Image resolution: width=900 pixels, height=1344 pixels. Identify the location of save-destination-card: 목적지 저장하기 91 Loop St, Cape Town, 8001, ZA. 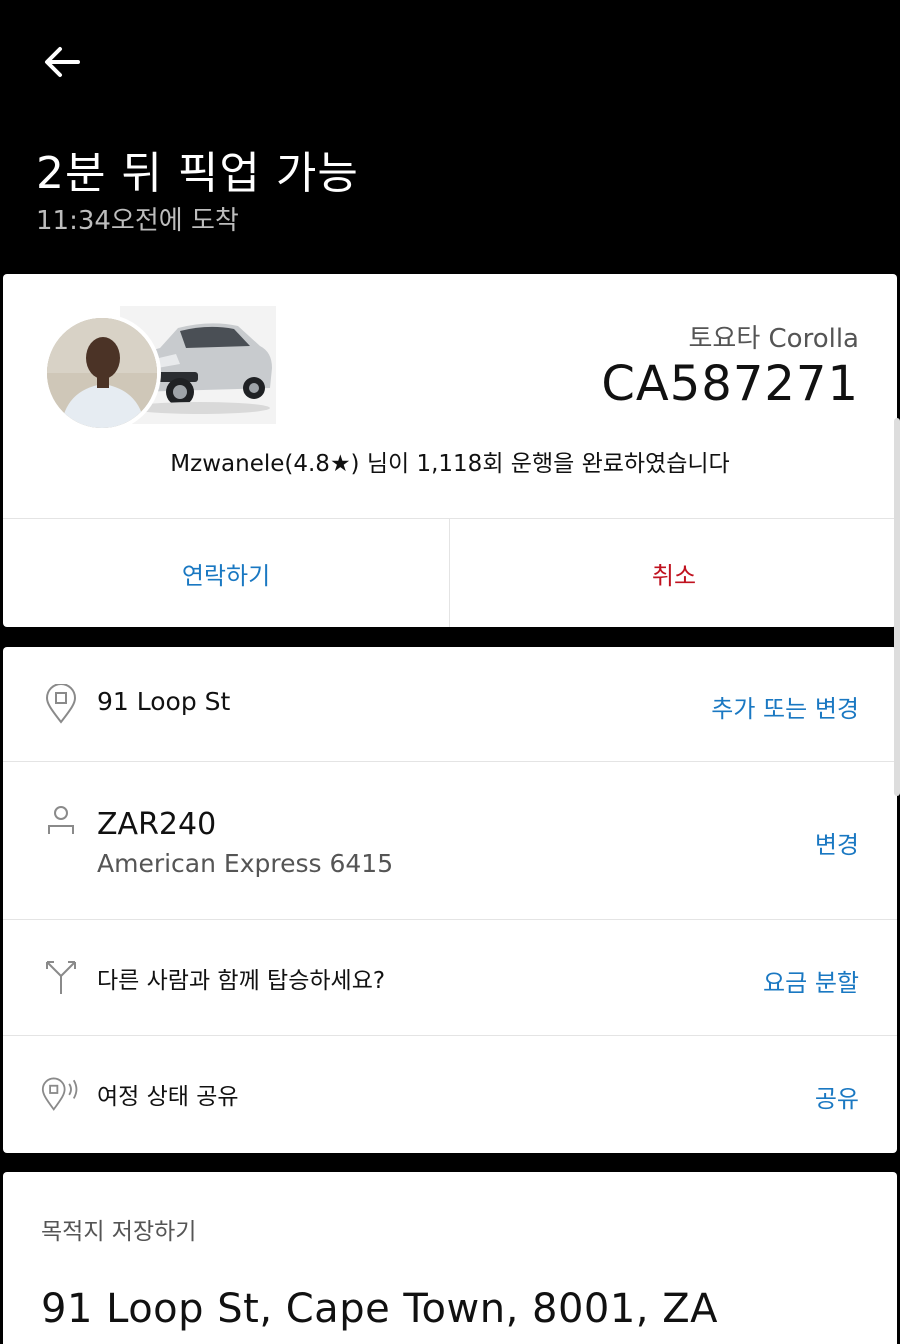
(450, 1258).